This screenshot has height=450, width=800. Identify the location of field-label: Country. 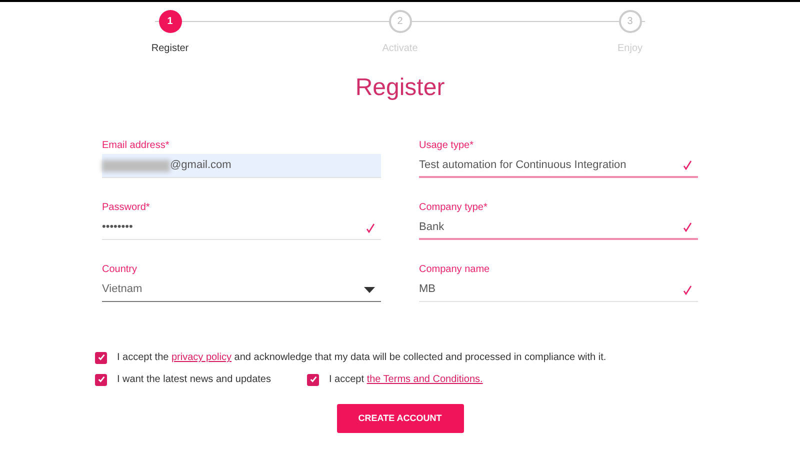
(120, 270).